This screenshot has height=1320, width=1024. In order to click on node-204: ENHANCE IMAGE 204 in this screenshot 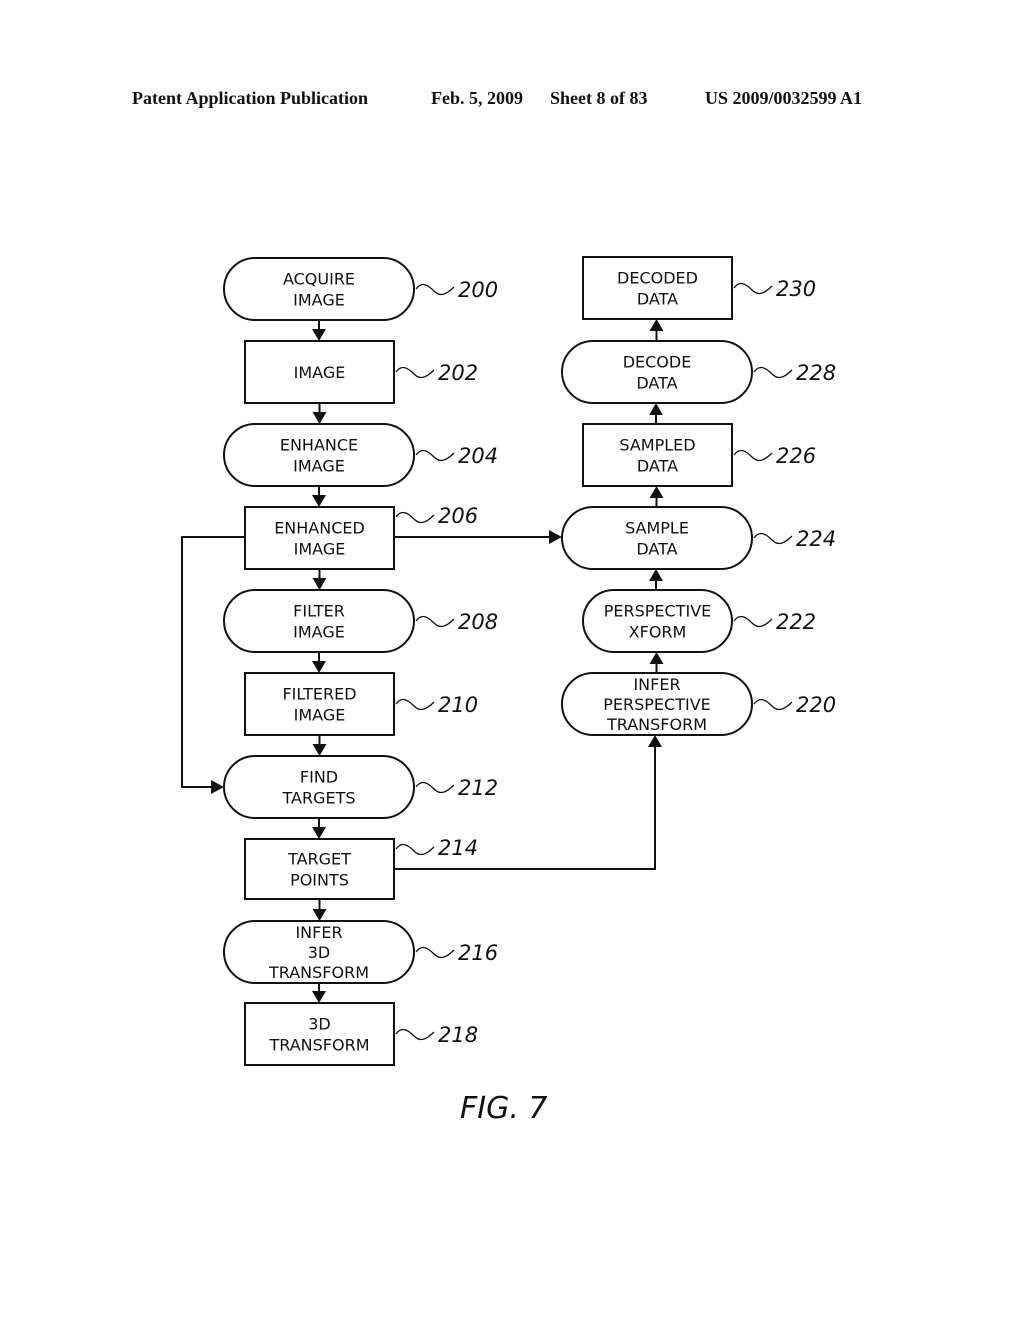, I will do `click(360, 455)`.